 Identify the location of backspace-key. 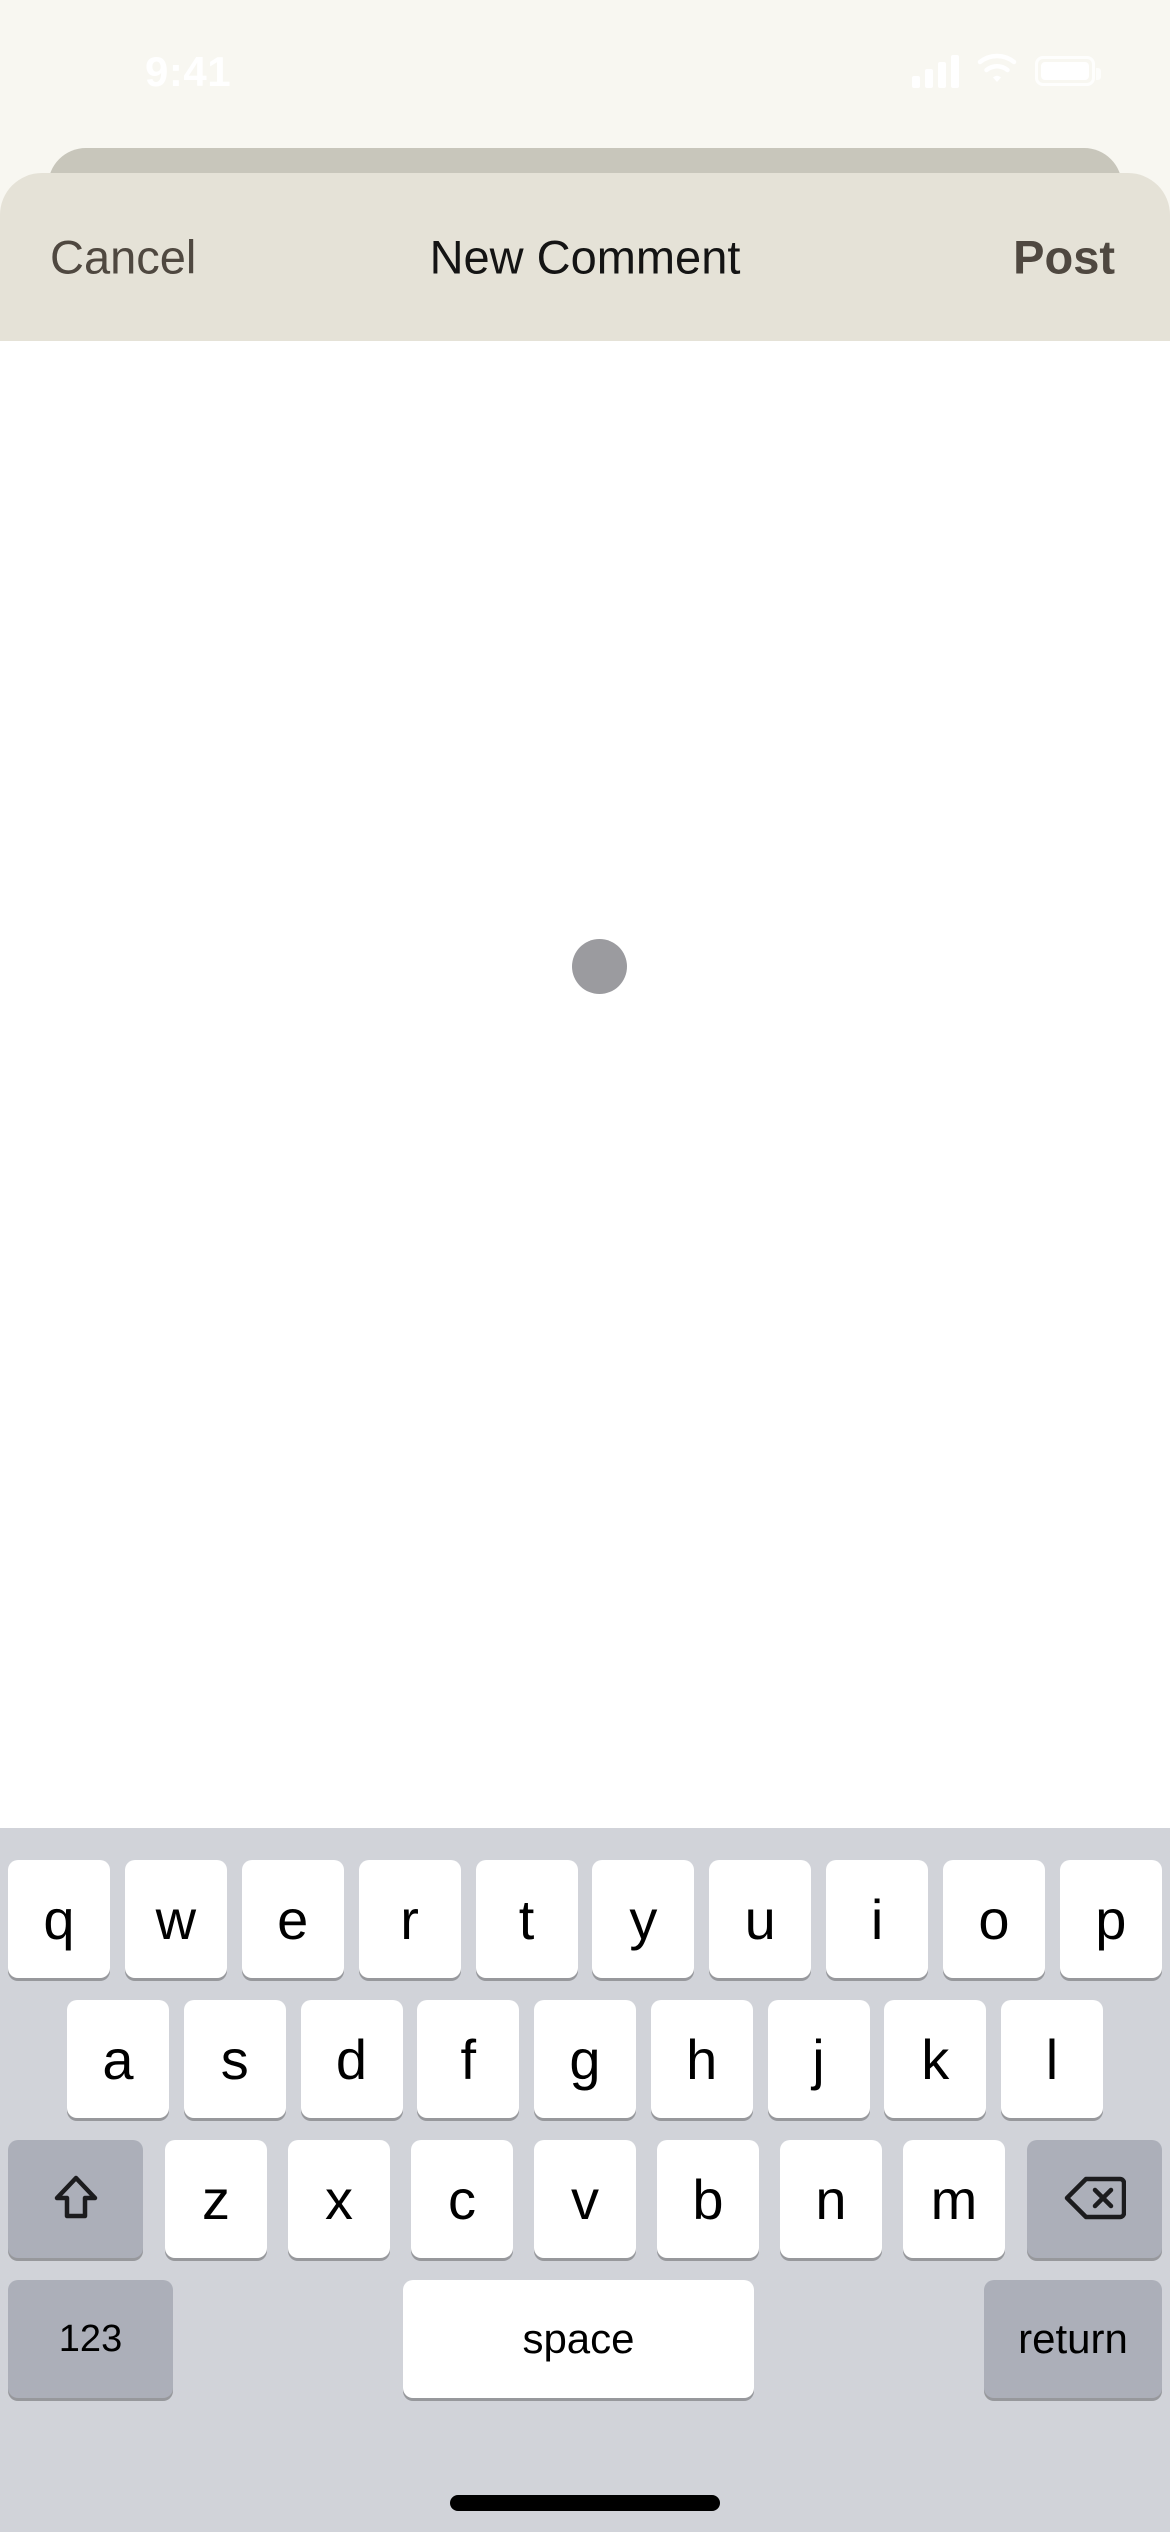
(1094, 2199).